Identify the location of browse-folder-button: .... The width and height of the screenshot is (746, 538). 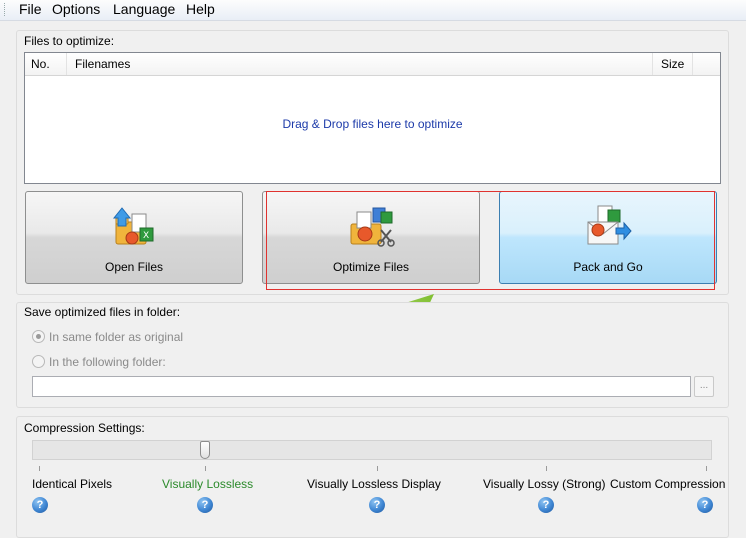
(704, 386).